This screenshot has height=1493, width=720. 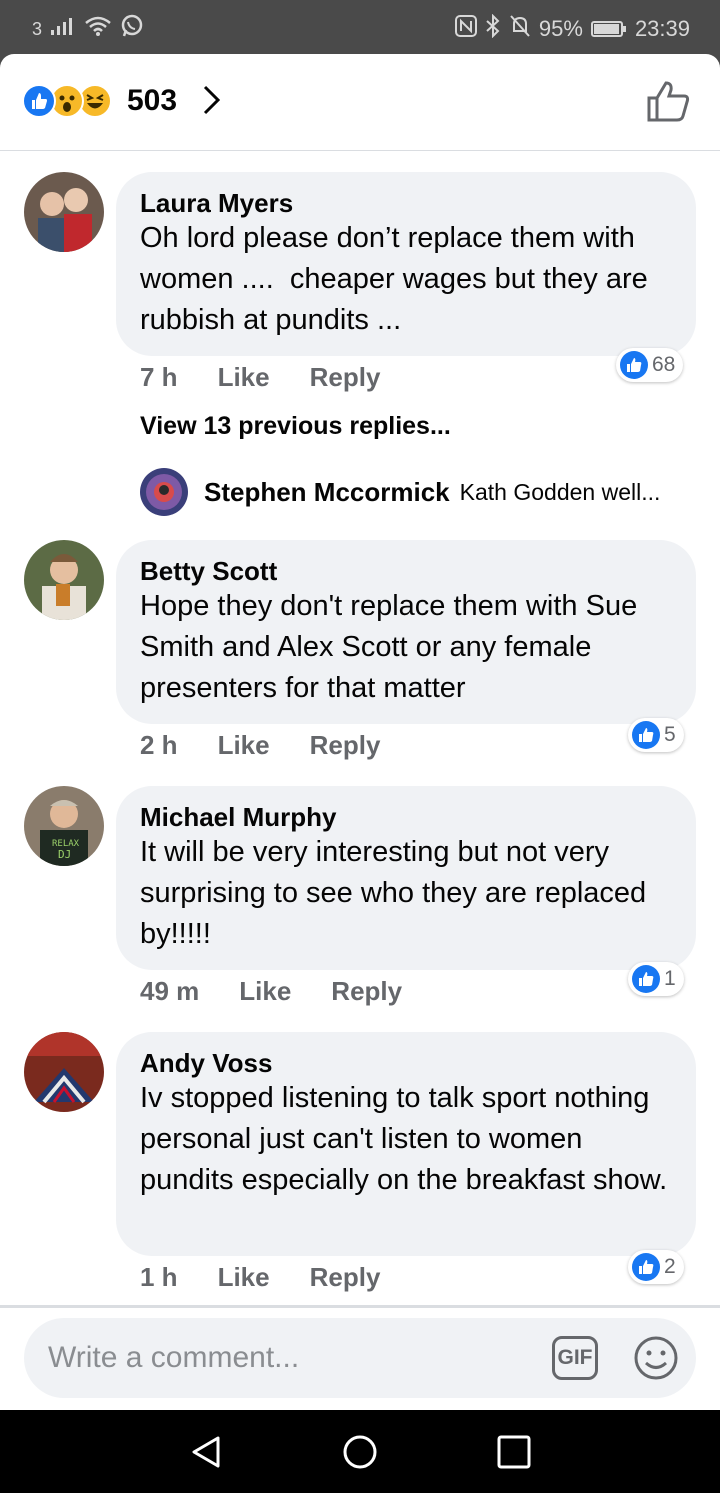 I want to click on emoji-icon, so click(x=656, y=1358).